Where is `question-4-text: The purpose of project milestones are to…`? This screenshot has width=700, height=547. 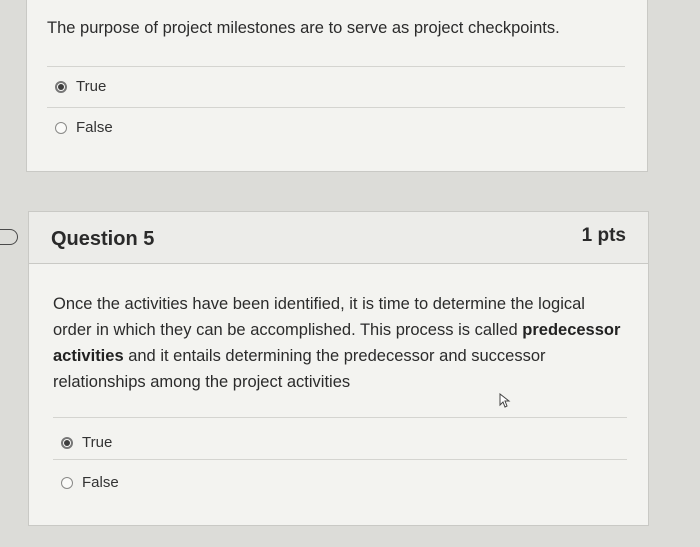 question-4-text: The purpose of project milestones are to… is located at coordinates (303, 28).